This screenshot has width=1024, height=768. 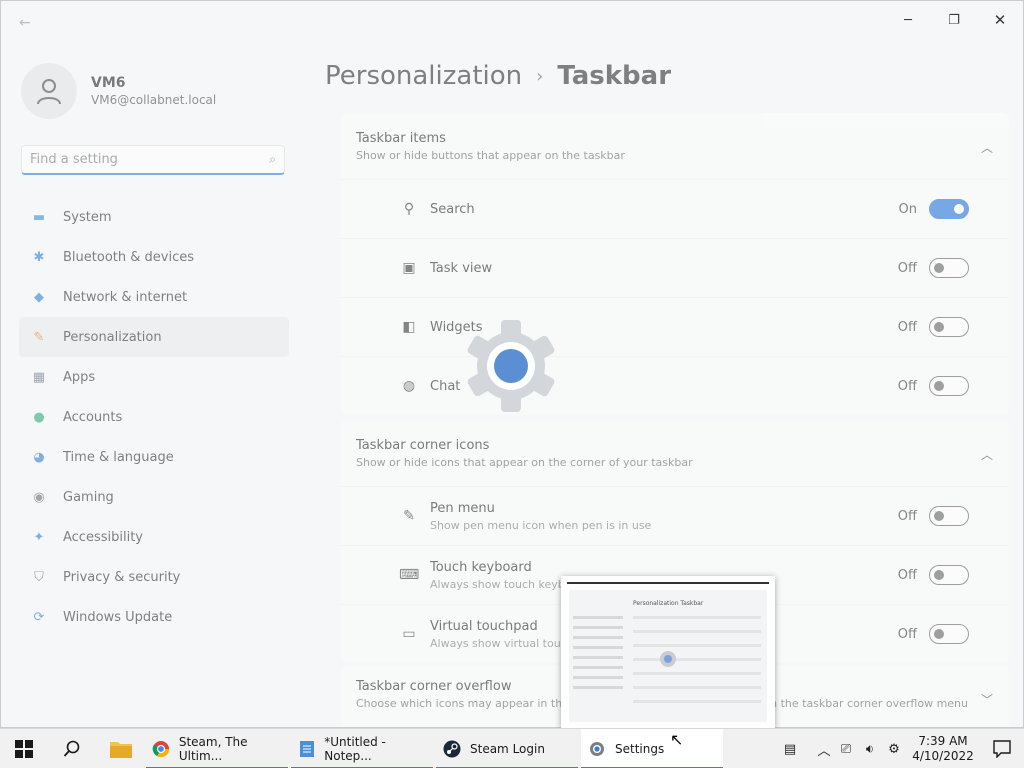 I want to click on start-button, so click(x=24, y=748).